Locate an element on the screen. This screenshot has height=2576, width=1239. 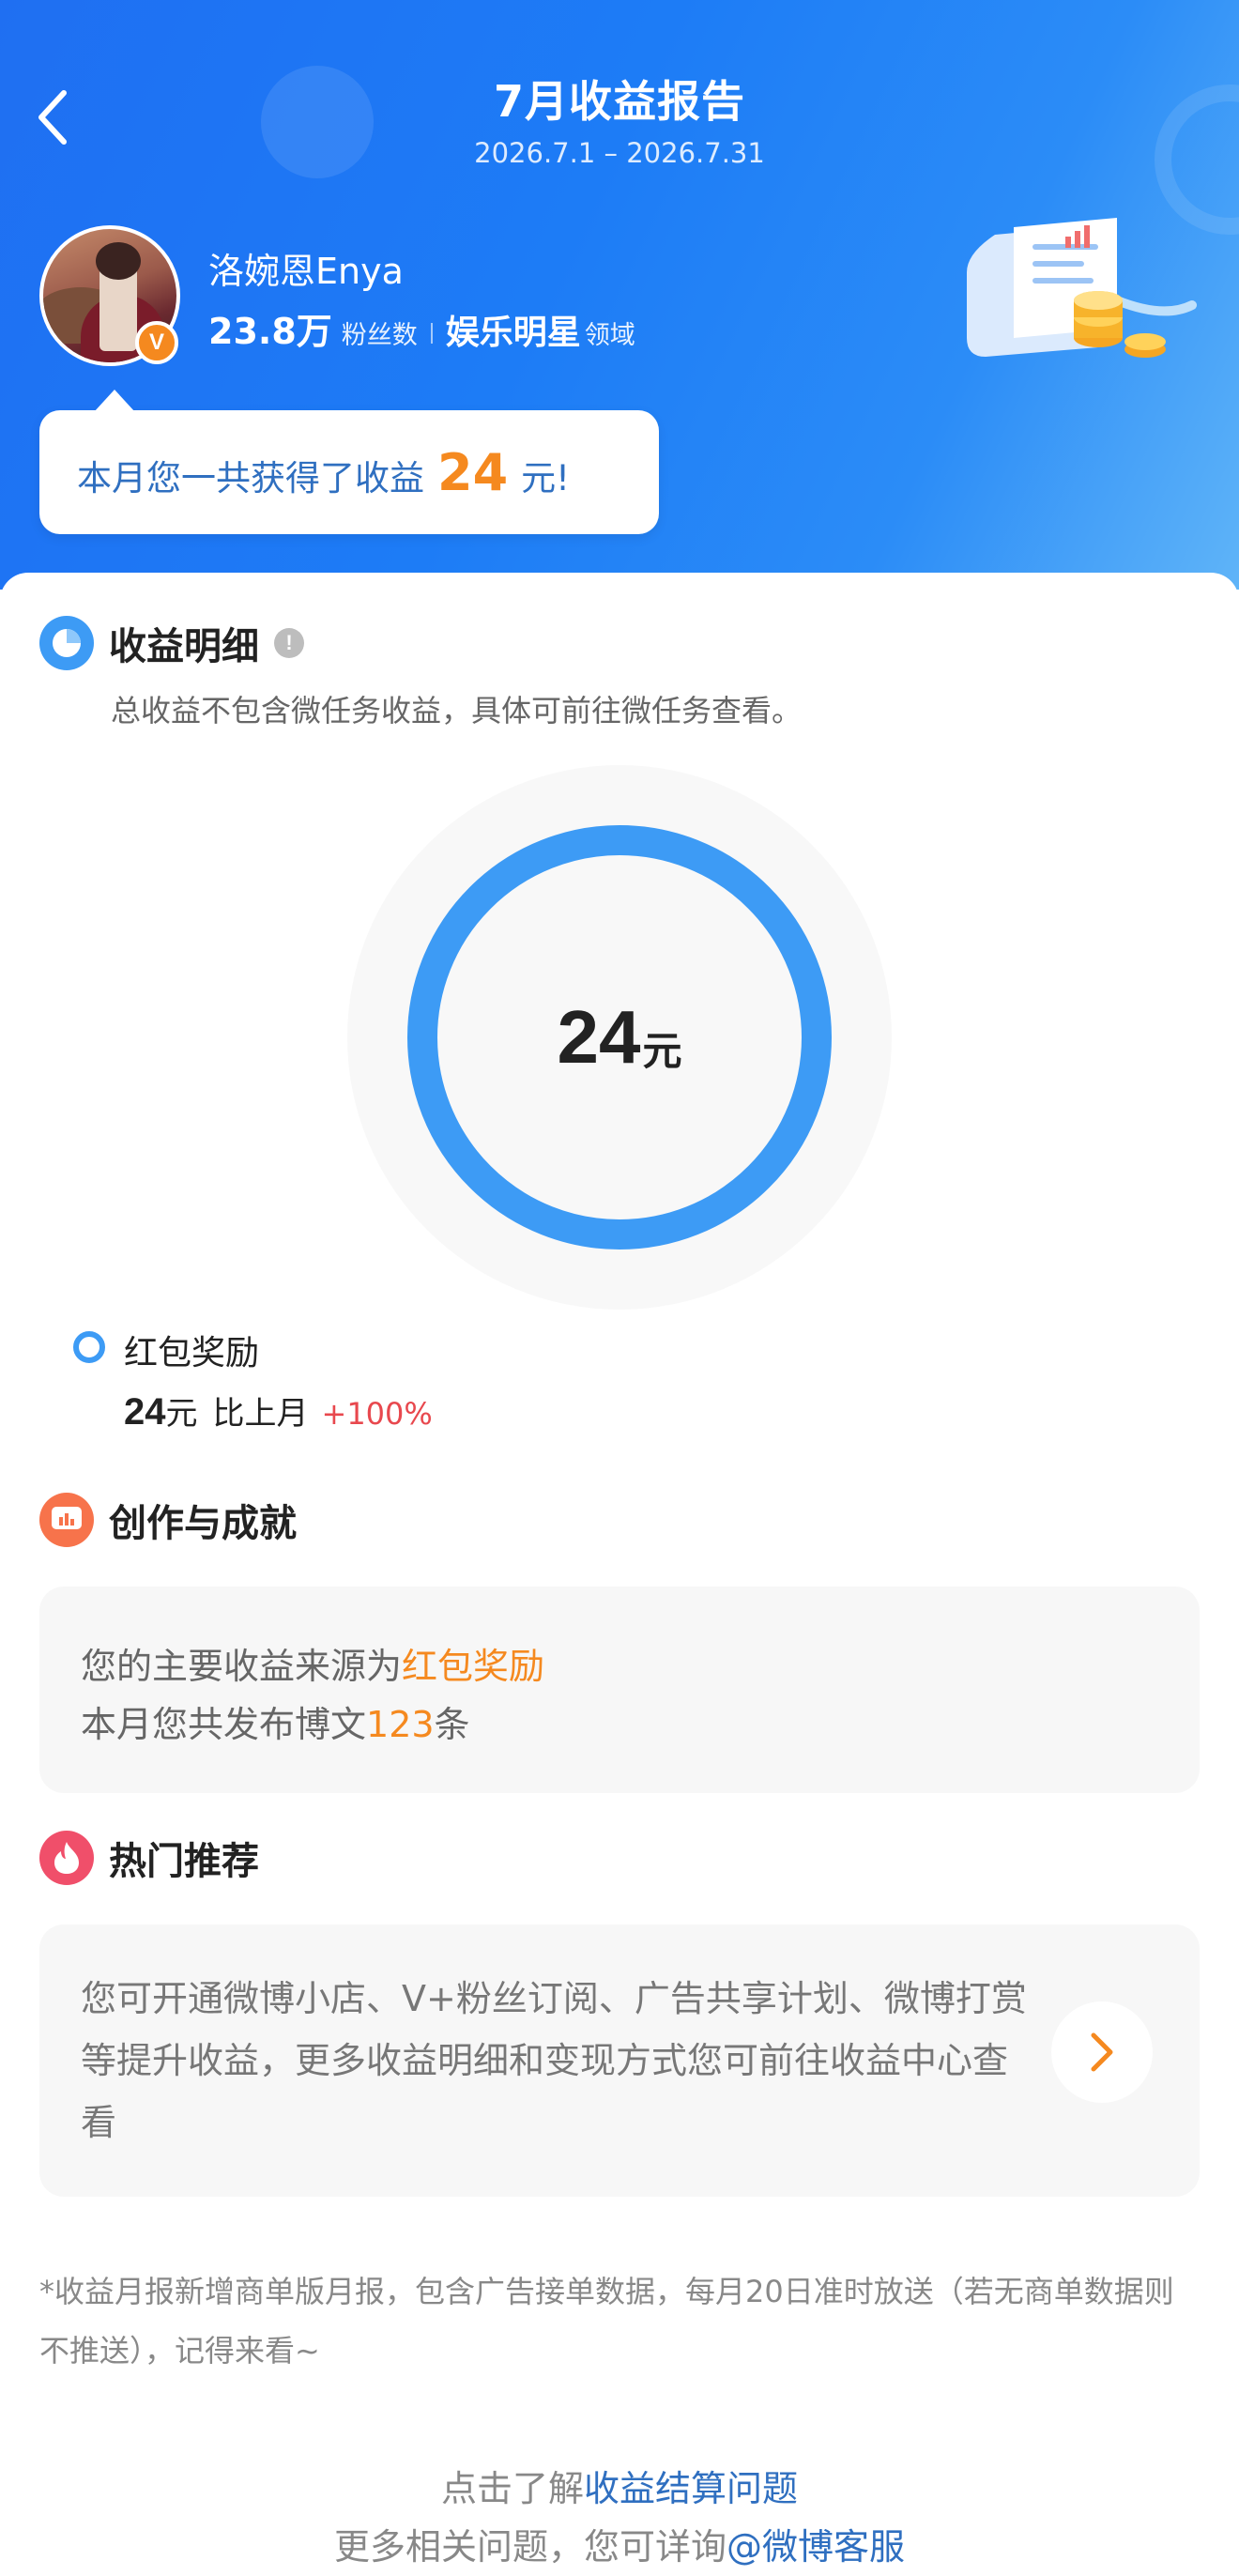
posts-prefix: 本月您共发布博文 is located at coordinates (224, 1725).